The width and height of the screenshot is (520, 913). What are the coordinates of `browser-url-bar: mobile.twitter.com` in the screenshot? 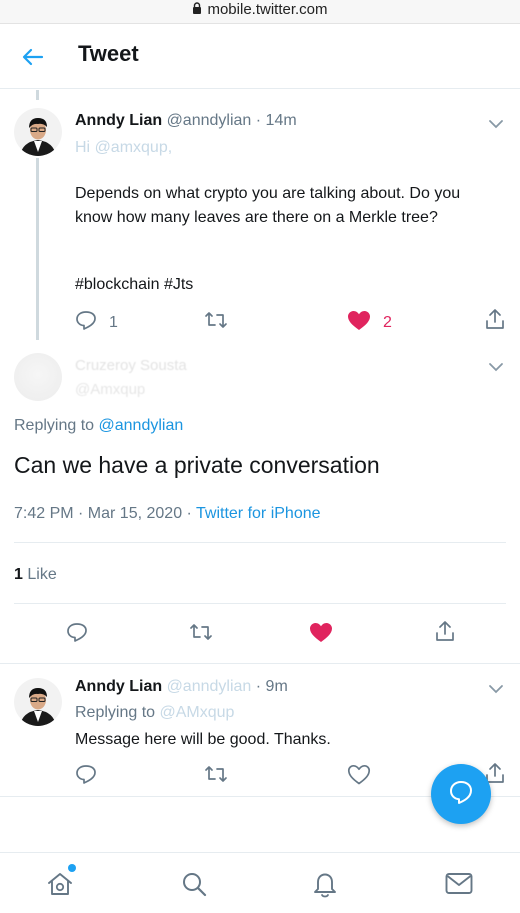 It's located at (260, 12).